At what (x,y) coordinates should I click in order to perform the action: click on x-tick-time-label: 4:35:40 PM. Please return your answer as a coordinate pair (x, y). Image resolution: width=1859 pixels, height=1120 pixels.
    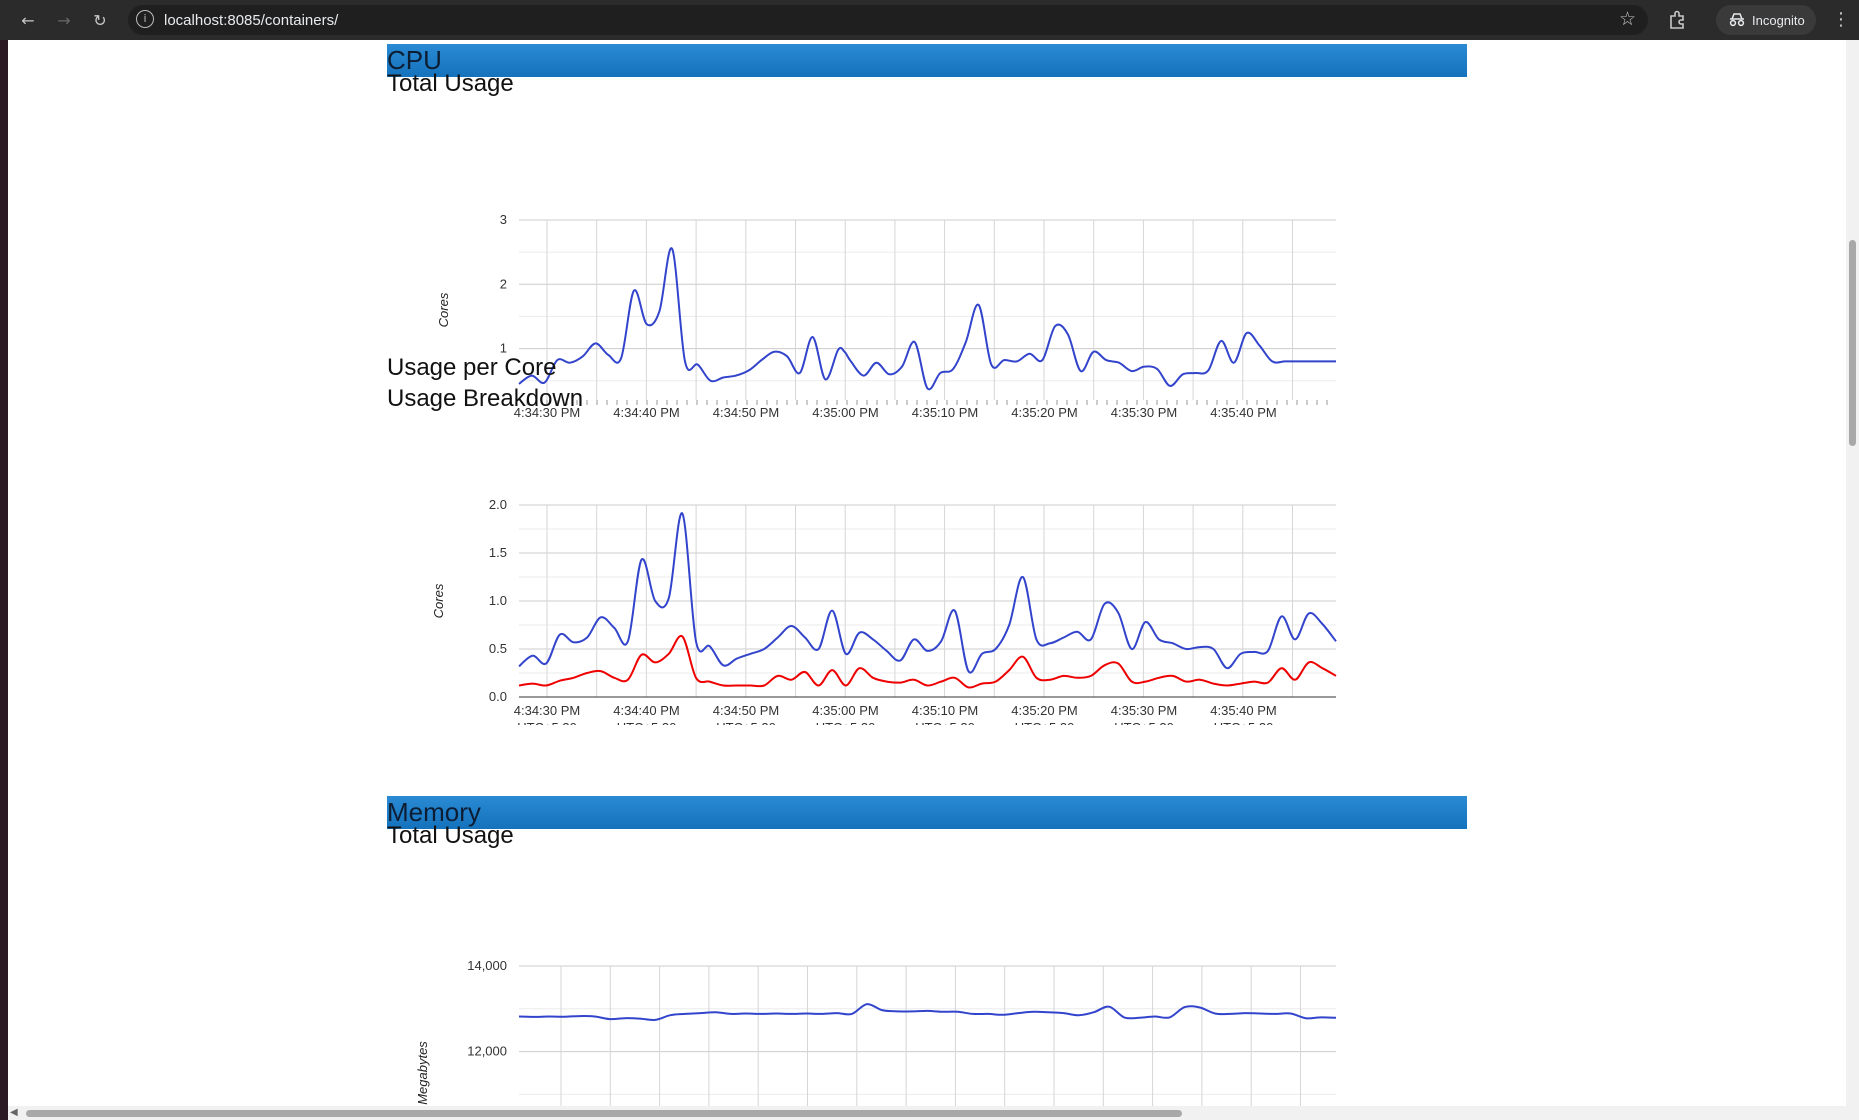
    Looking at the image, I should click on (1243, 710).